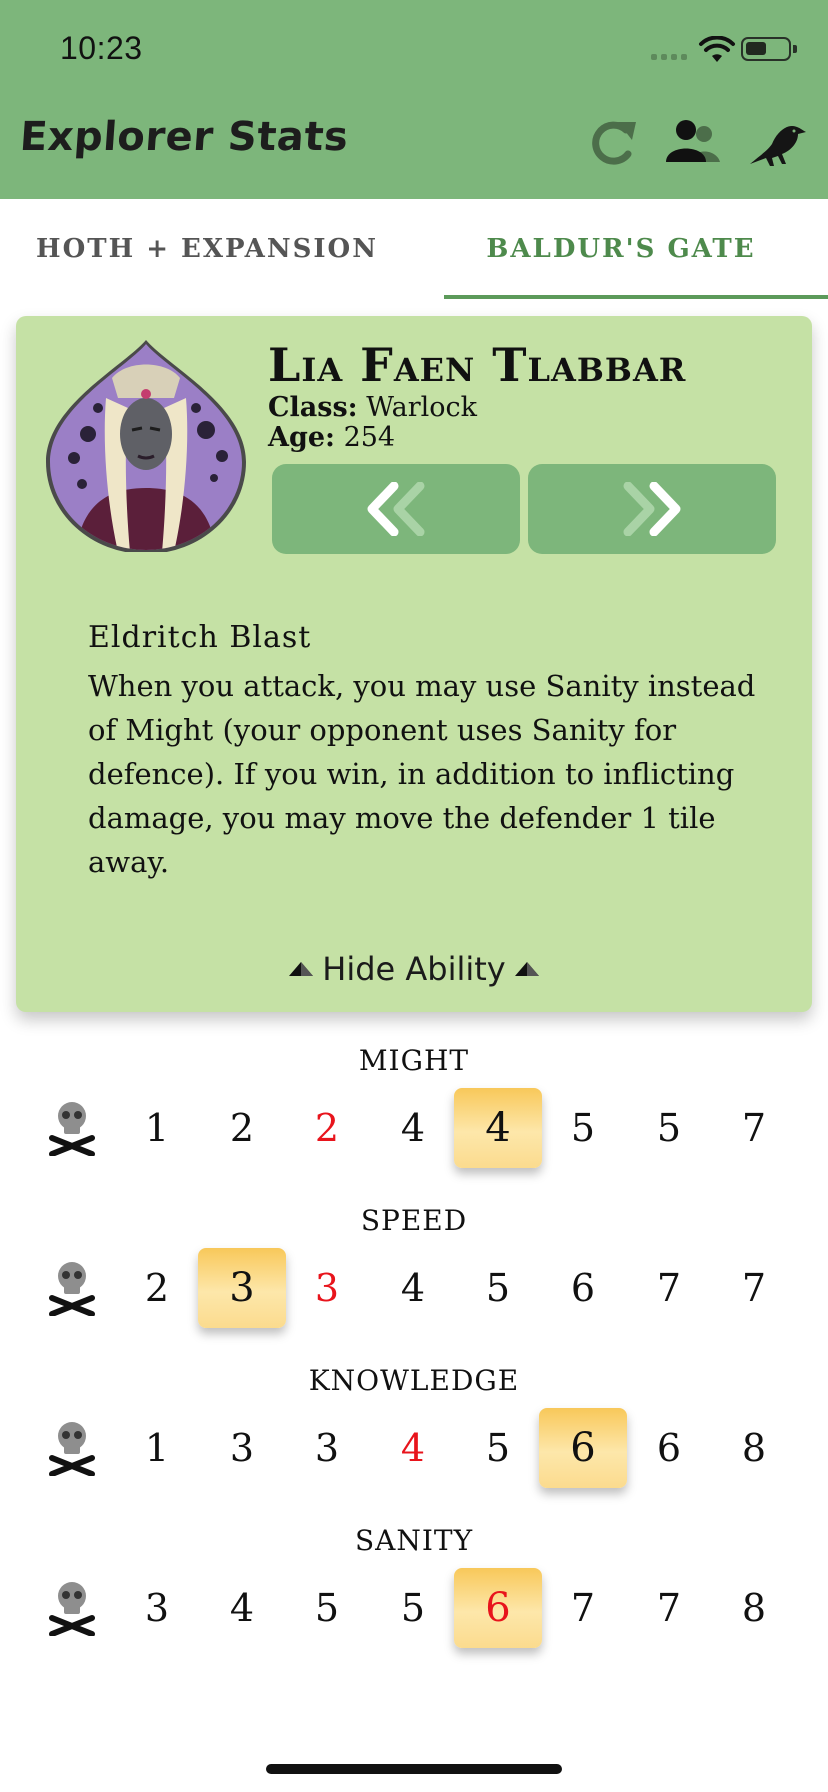 The width and height of the screenshot is (828, 1792). What do you see at coordinates (621, 249) in the screenshot?
I see `tab-baldurs-gate: BALDUR'S GATE` at bounding box center [621, 249].